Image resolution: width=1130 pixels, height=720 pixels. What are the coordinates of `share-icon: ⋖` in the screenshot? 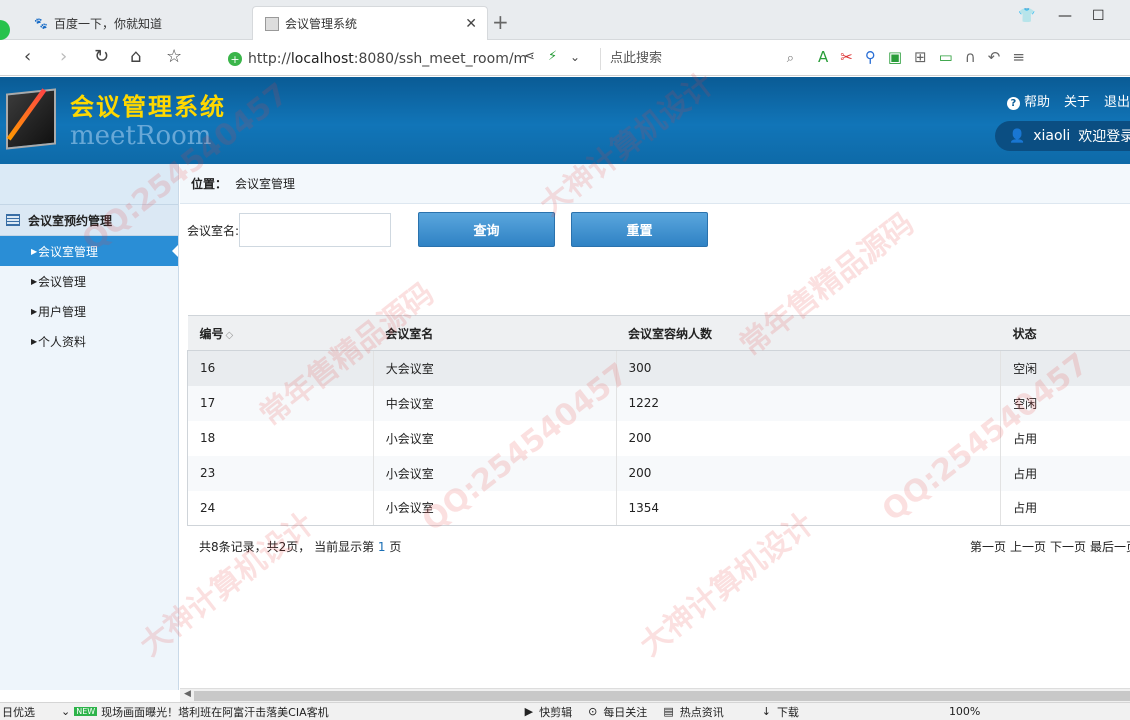 It's located at (529, 56).